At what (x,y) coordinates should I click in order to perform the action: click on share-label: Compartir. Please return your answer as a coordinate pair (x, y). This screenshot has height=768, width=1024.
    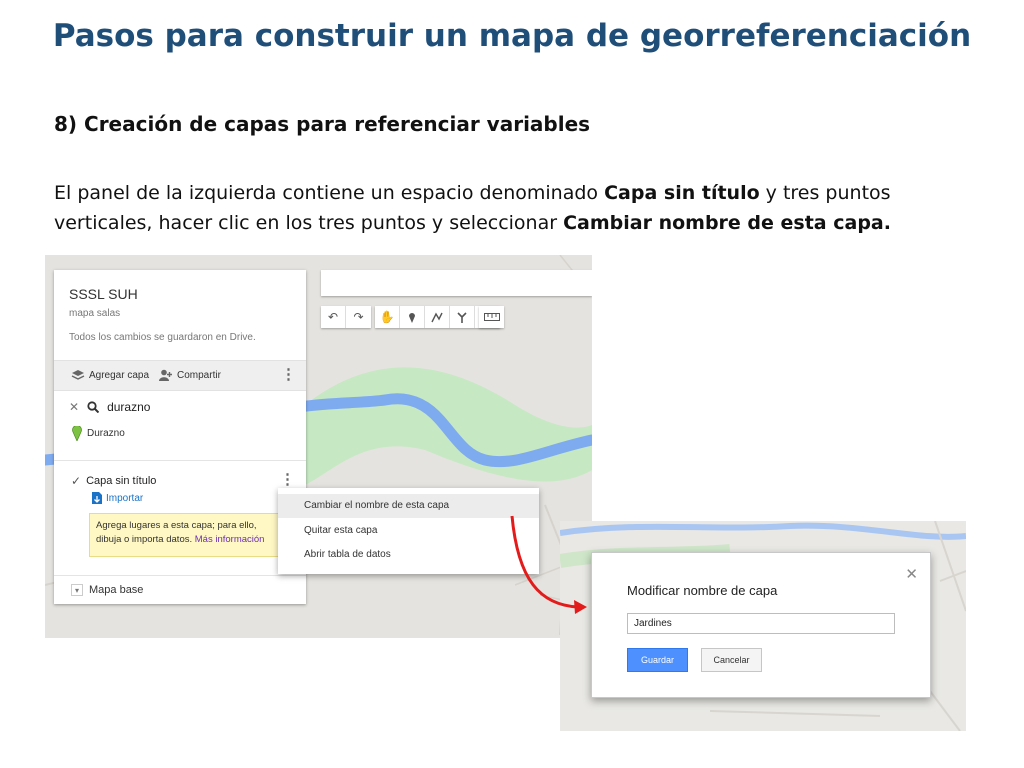
    Looking at the image, I should click on (199, 375).